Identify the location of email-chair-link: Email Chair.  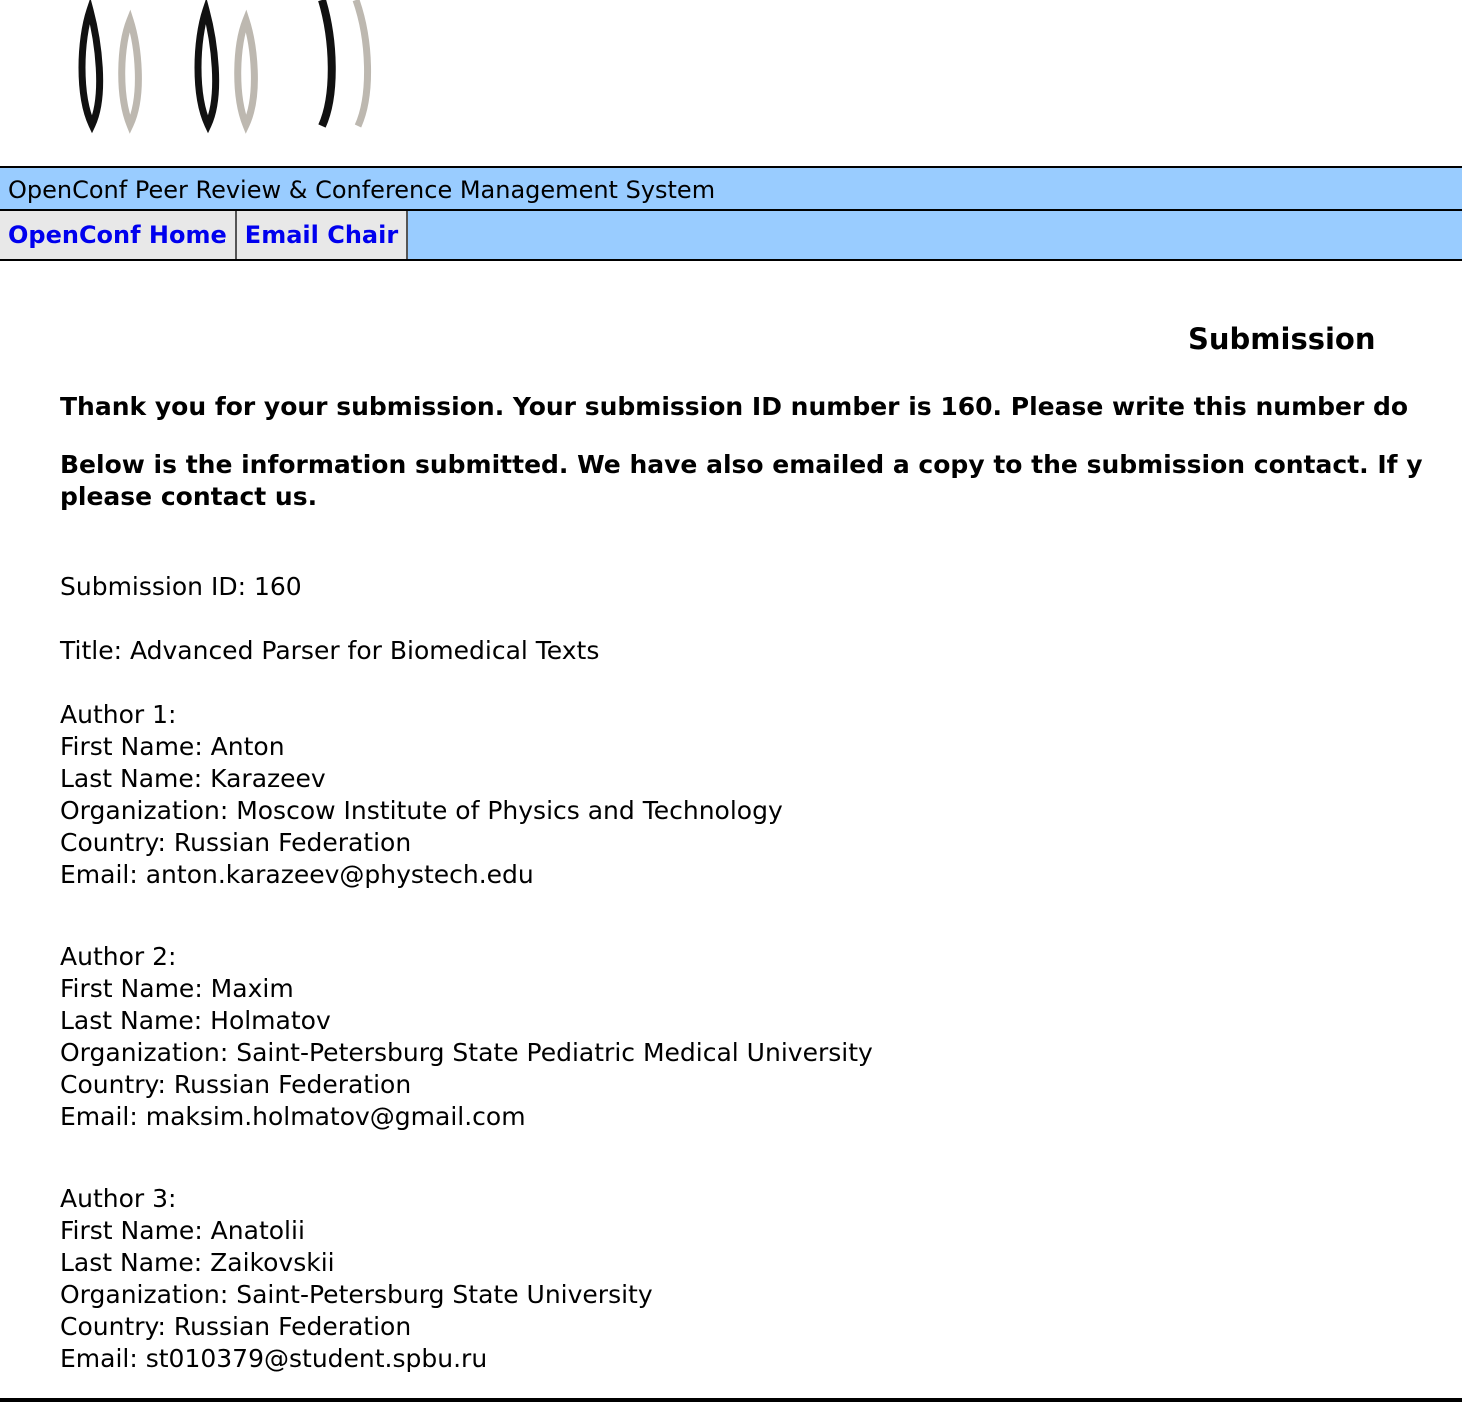
(322, 235).